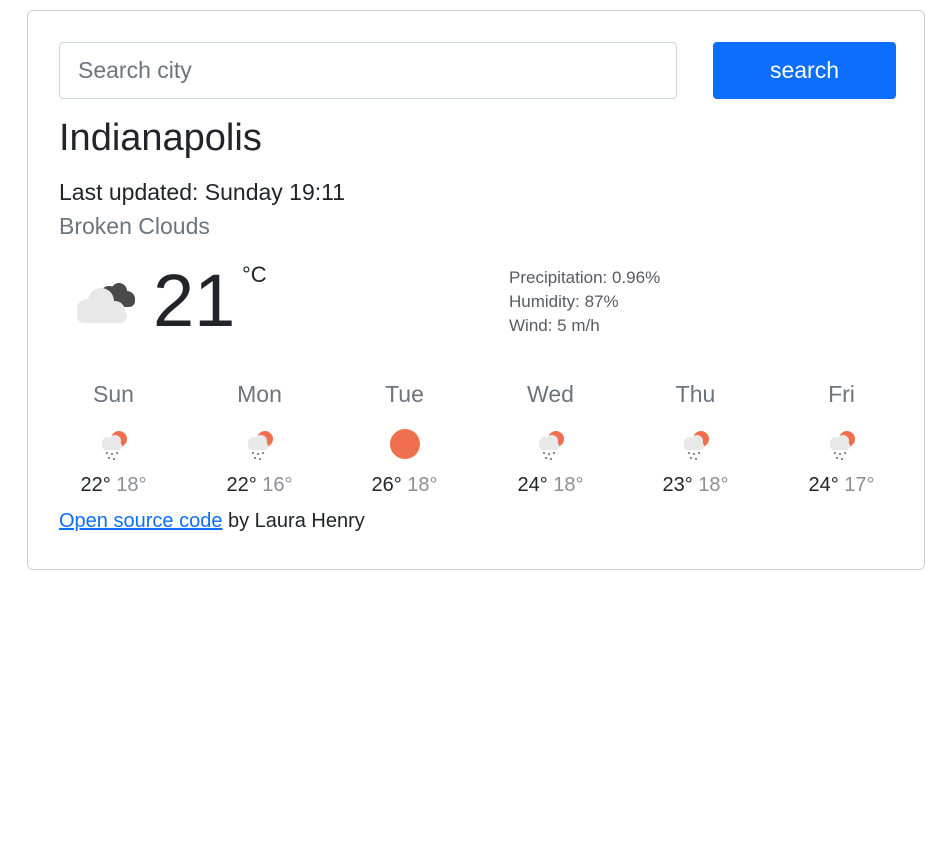  I want to click on forecast-day-name: Wed, so click(550, 394).